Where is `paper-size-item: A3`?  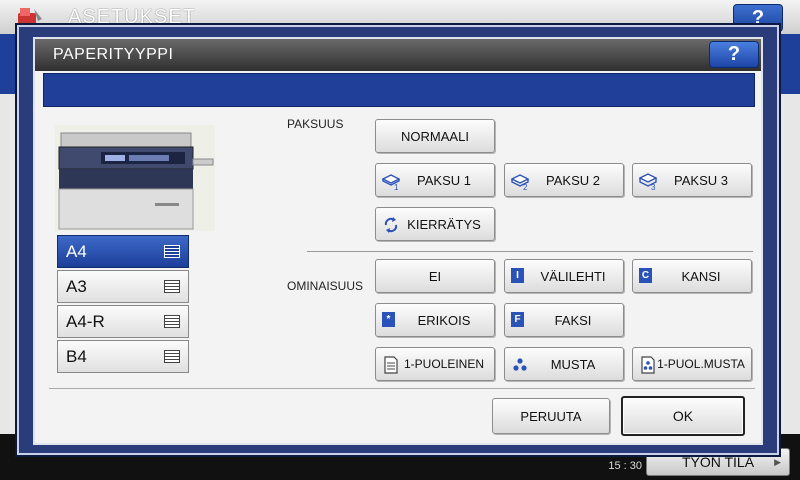 paper-size-item: A3 is located at coordinates (123, 286).